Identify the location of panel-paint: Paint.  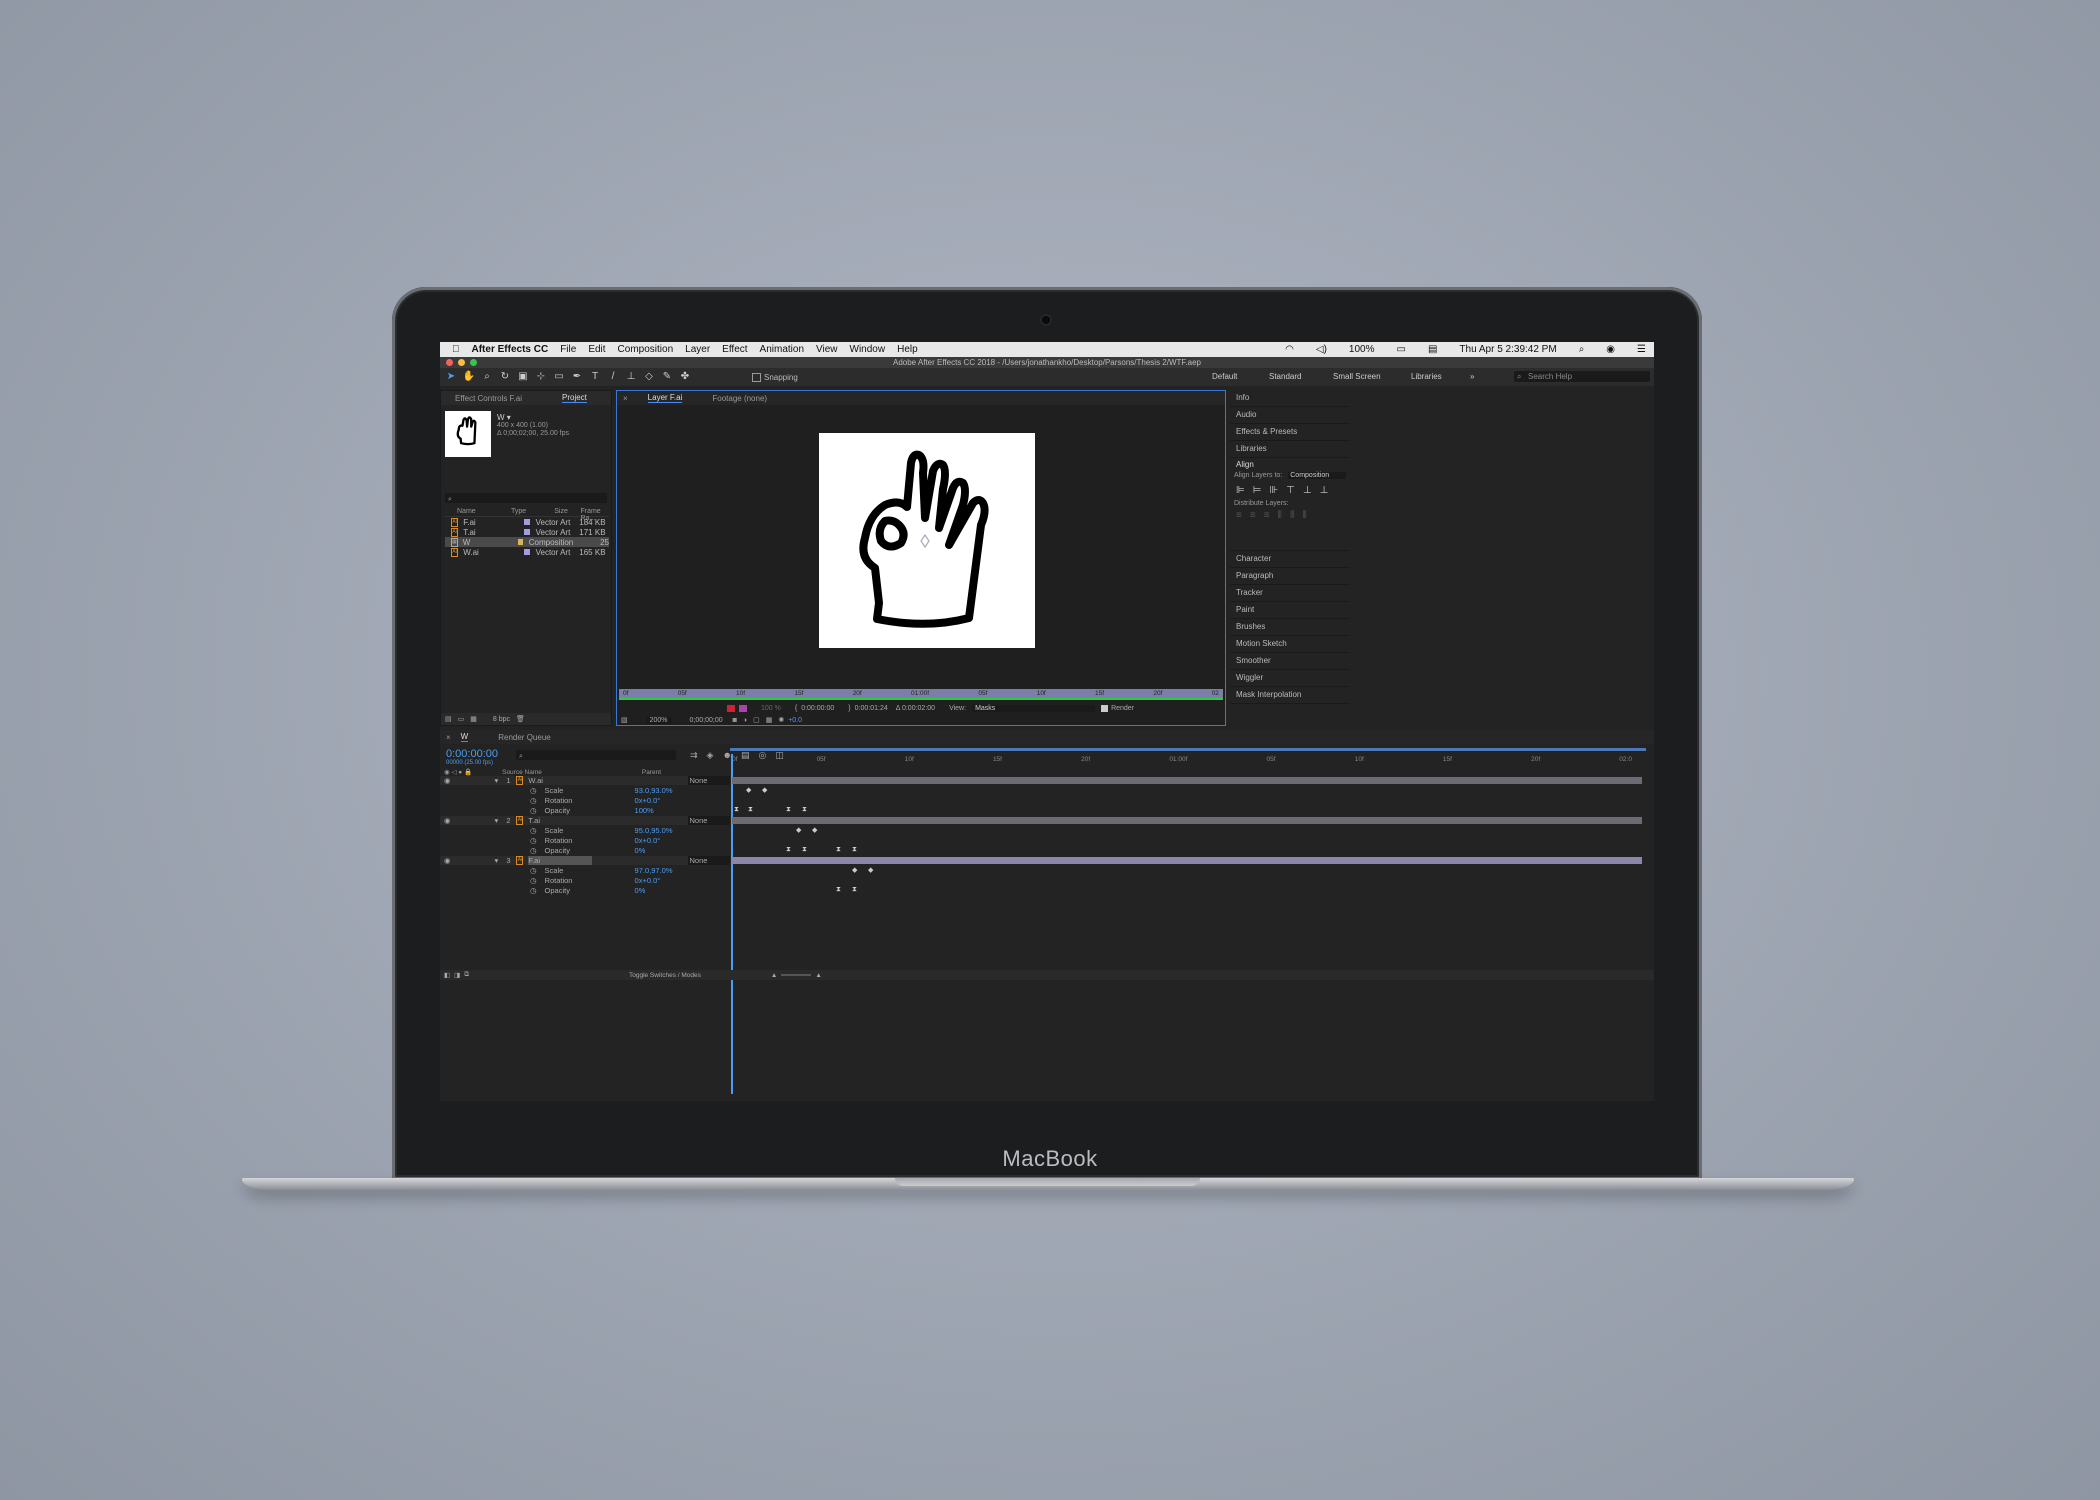
(1290, 610).